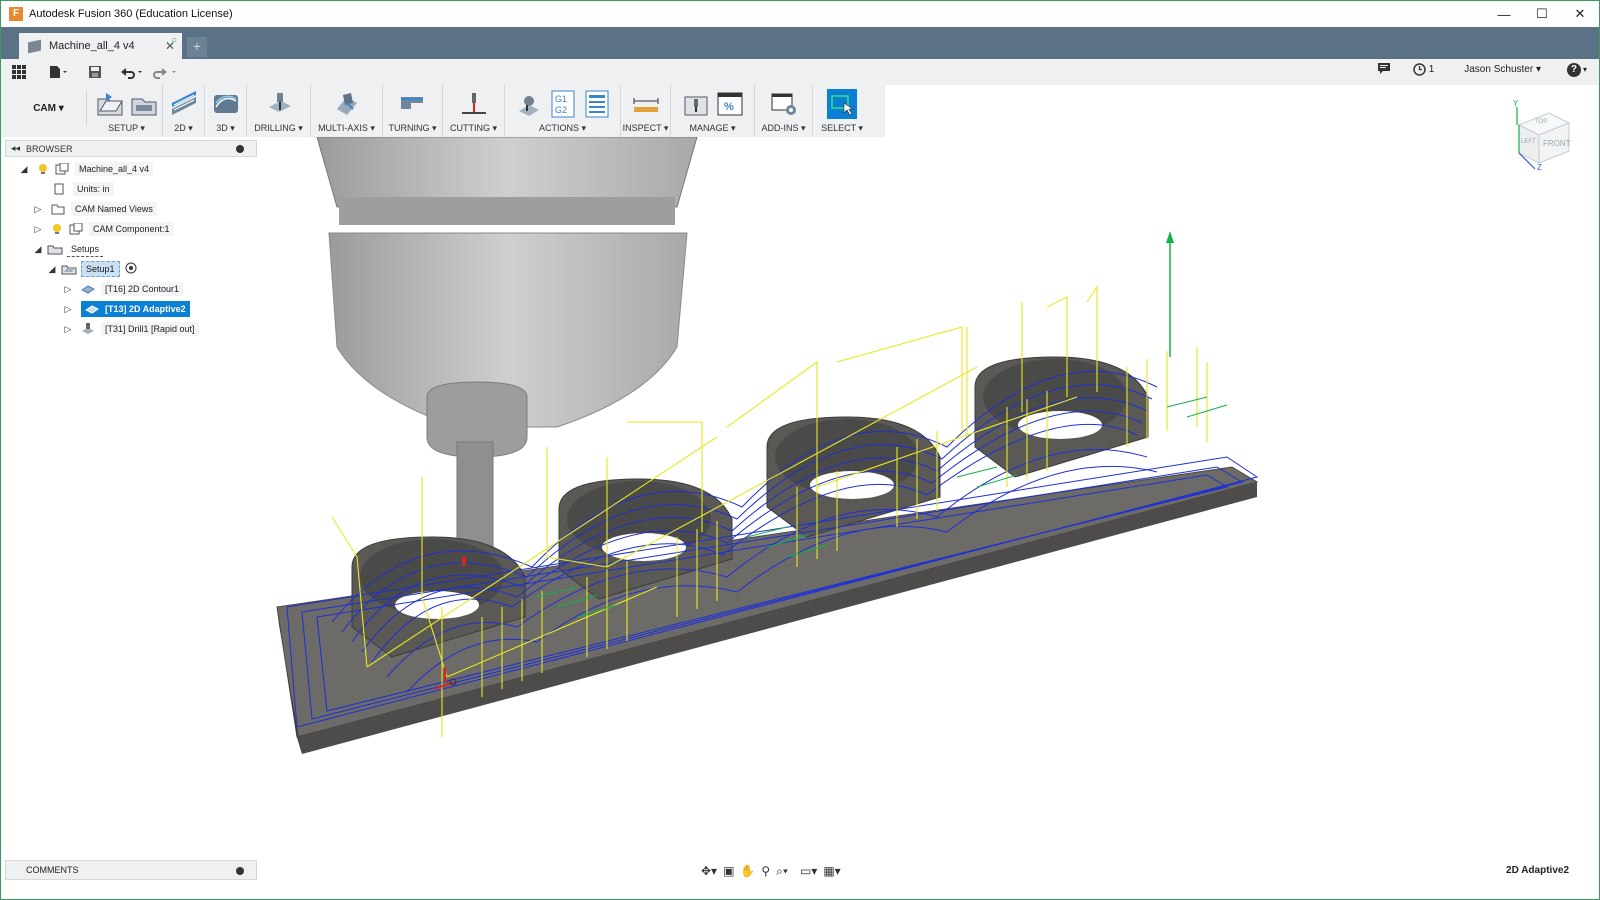 This screenshot has width=1600, height=900. Describe the element at coordinates (95, 72) in the screenshot. I see `save-icon` at that location.